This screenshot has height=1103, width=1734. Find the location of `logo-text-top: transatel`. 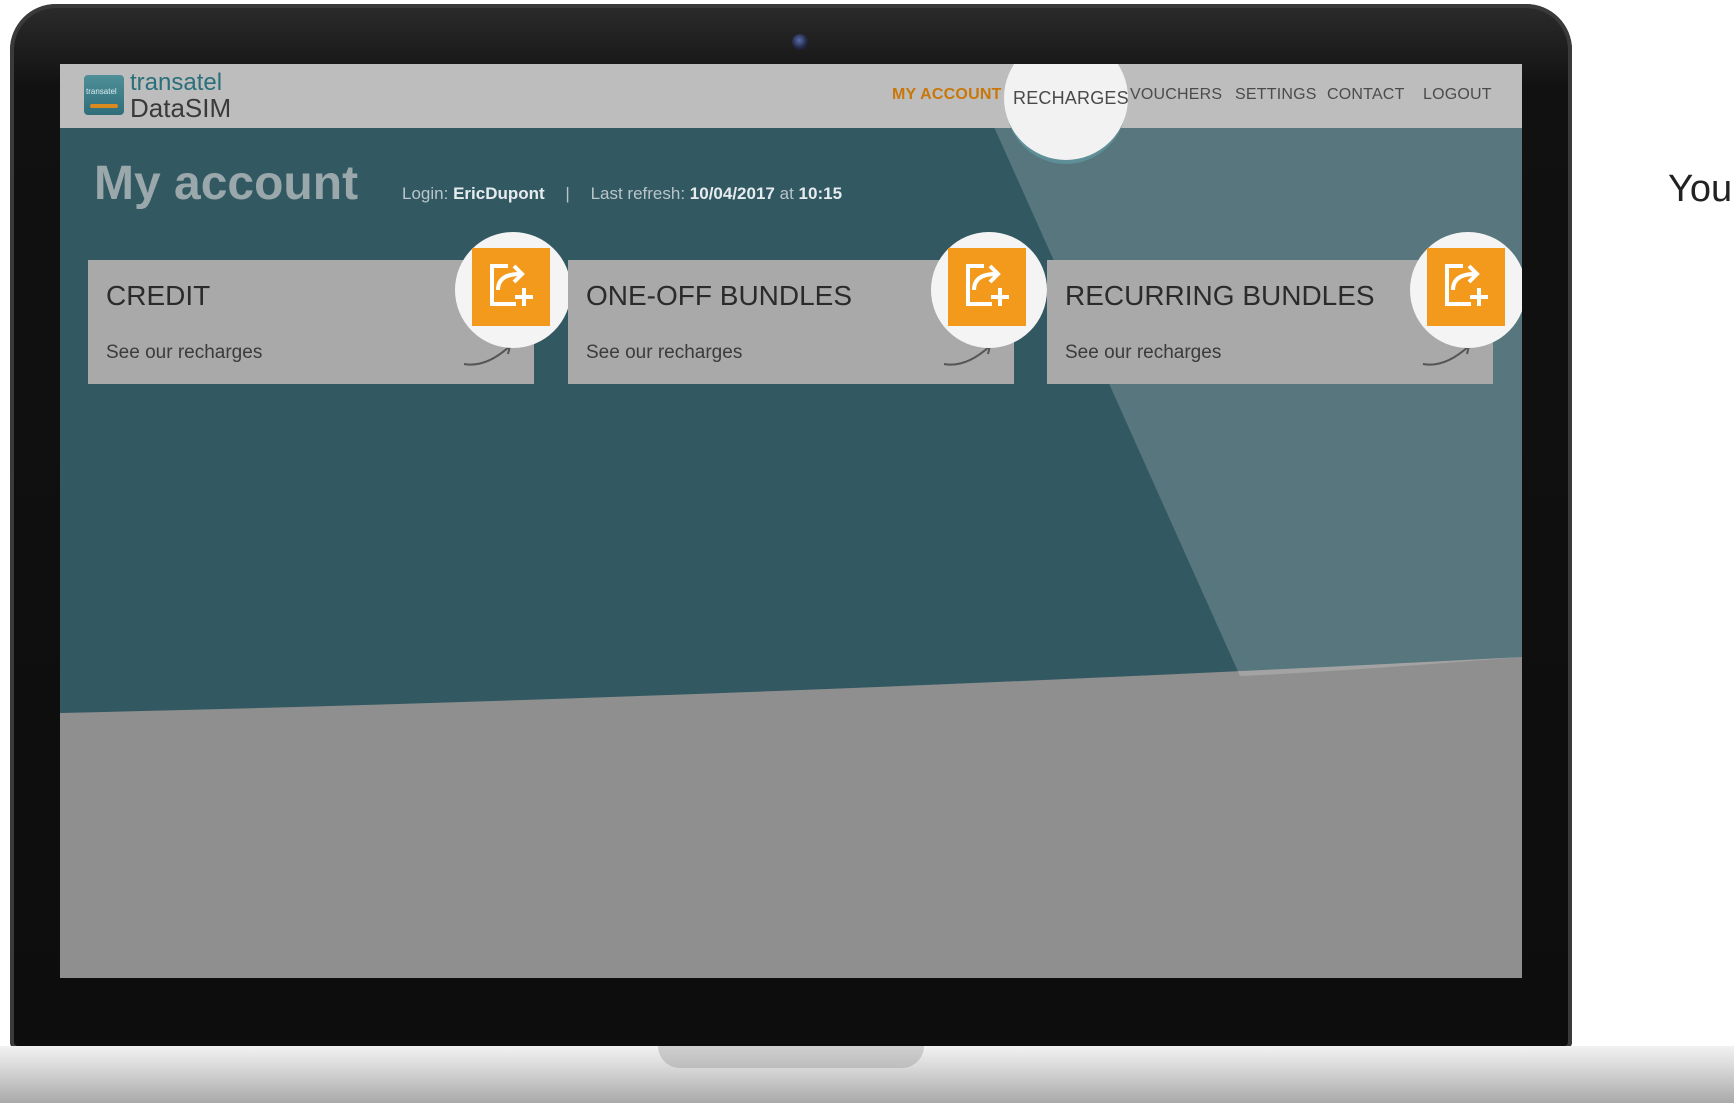

logo-text-top: transatel is located at coordinates (176, 82).